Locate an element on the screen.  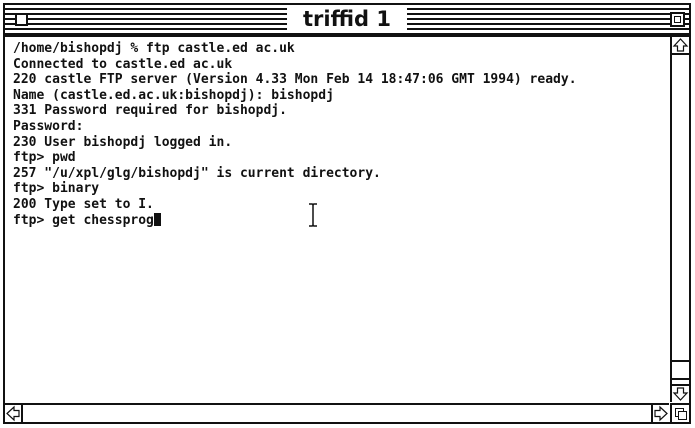
i-beam-cursor-icon is located at coordinates (313, 215).